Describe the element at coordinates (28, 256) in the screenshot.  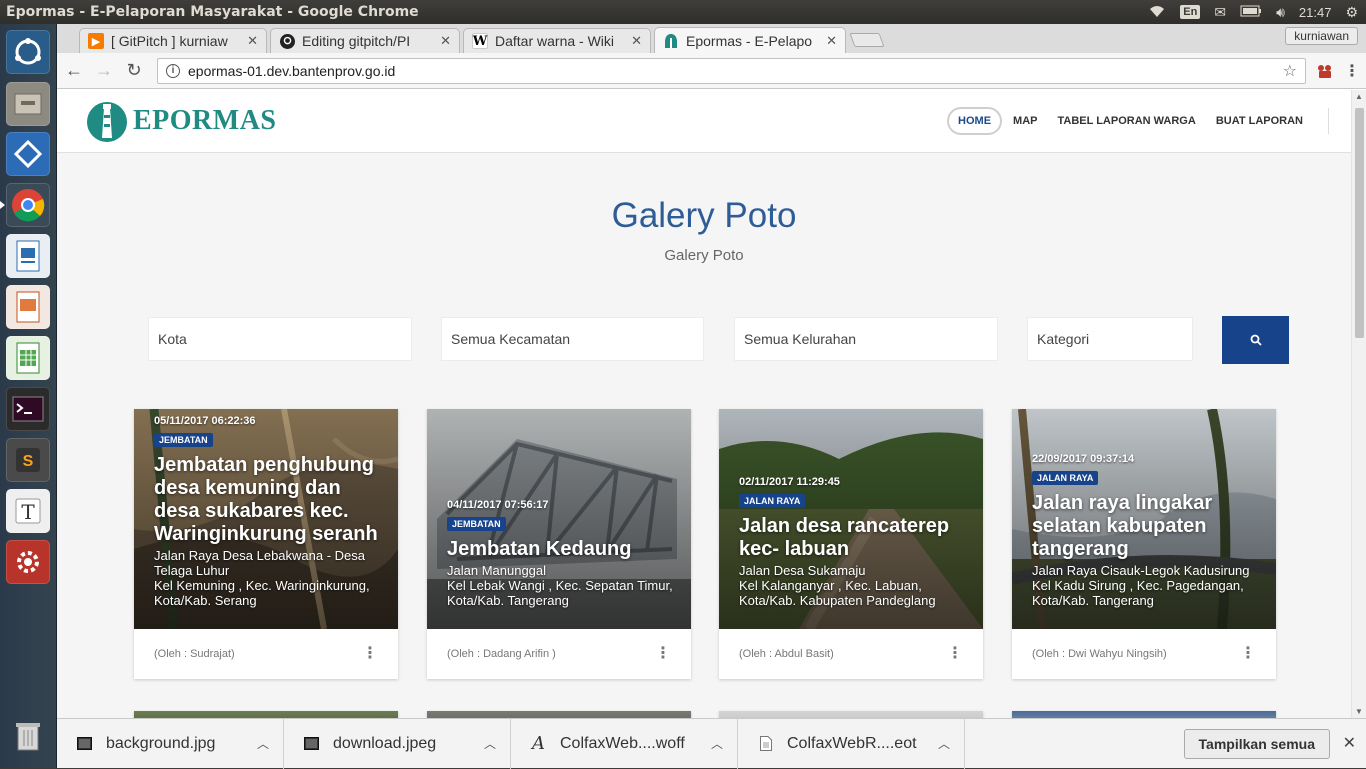
I see `writer-icon` at that location.